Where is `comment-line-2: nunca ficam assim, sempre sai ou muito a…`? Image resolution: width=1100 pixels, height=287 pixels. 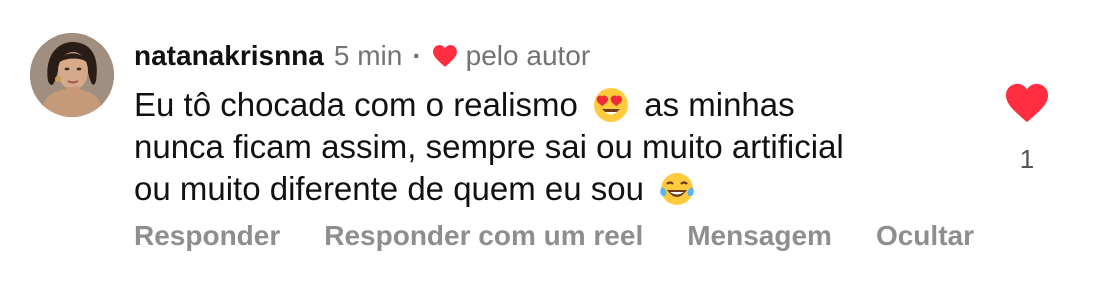
comment-line-2: nunca ficam assim, sempre sai ou muito a… is located at coordinates (489, 146).